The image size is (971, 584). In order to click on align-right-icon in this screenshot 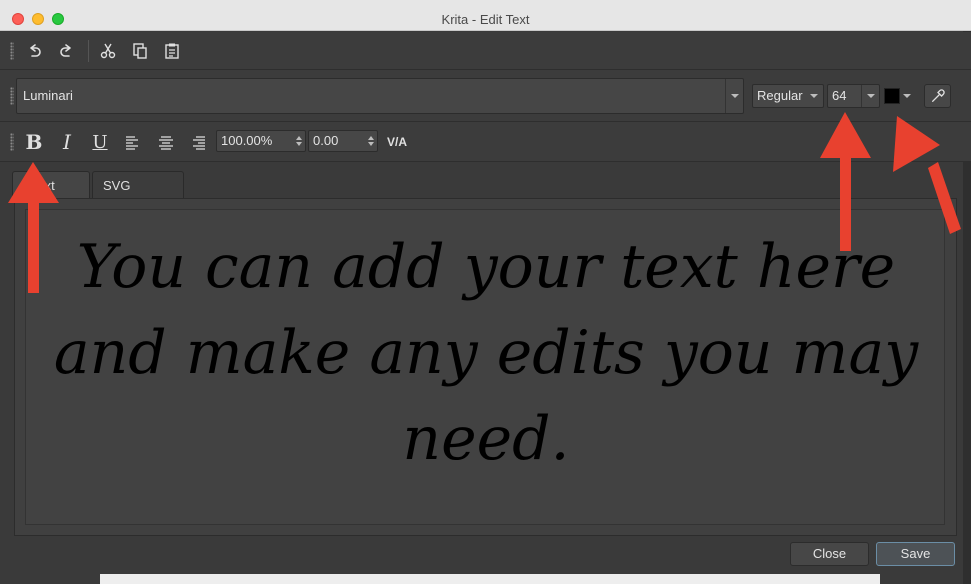, I will do `click(199, 143)`.